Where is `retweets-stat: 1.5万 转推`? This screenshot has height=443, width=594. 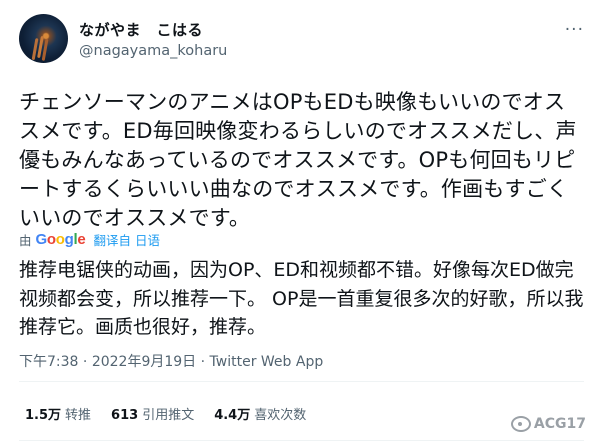
retweets-stat: 1.5万 转推 is located at coordinates (58, 413).